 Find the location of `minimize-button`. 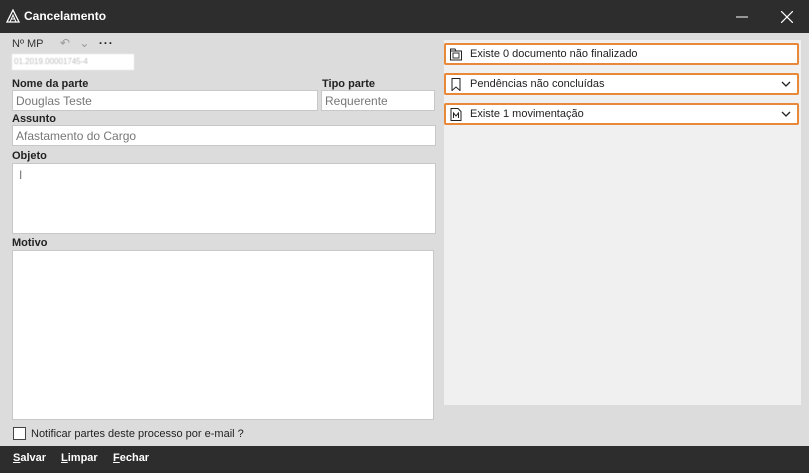

minimize-button is located at coordinates (742, 16).